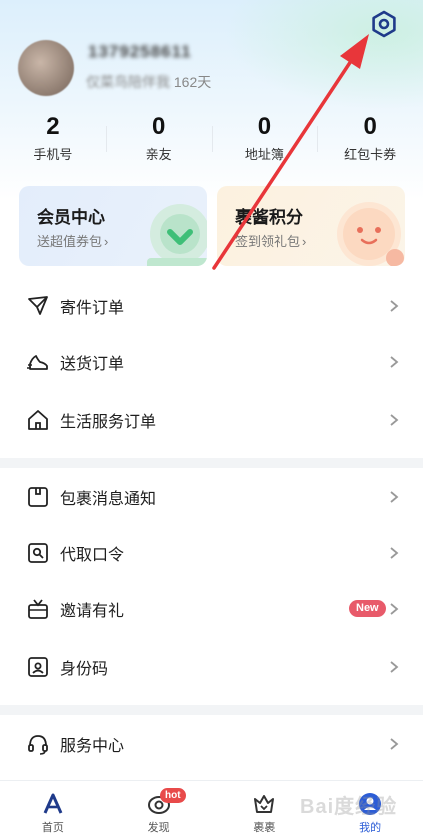 This screenshot has width=423, height=836. Describe the element at coordinates (92, 611) in the screenshot. I see `menu-item-label: 邀请有礼` at that location.